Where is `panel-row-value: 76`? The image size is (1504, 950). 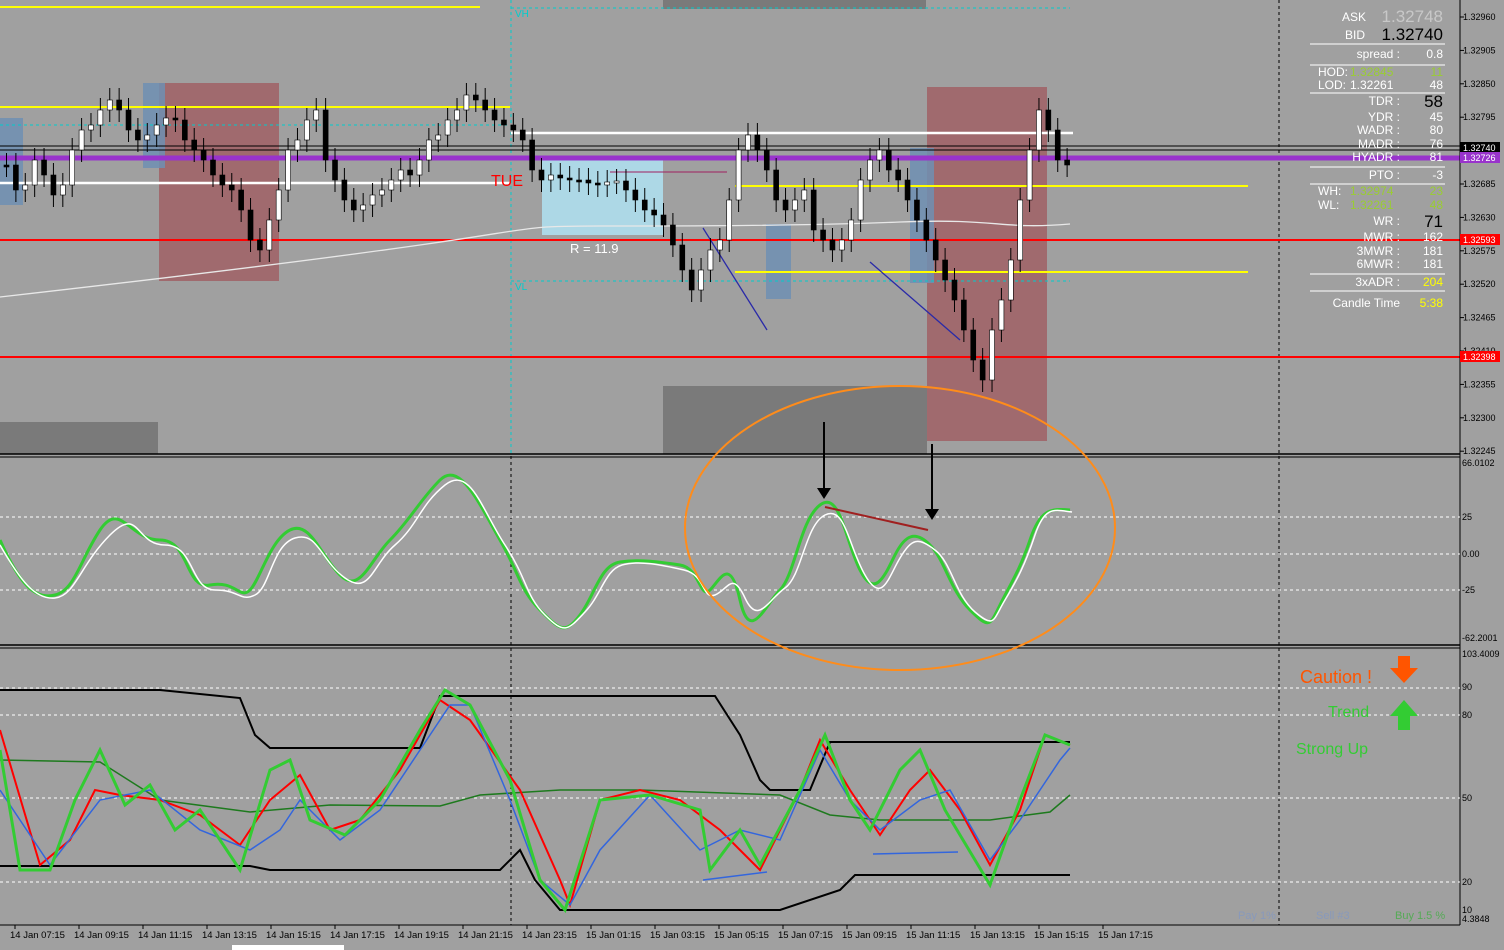 panel-row-value: 76 is located at coordinates (1437, 144).